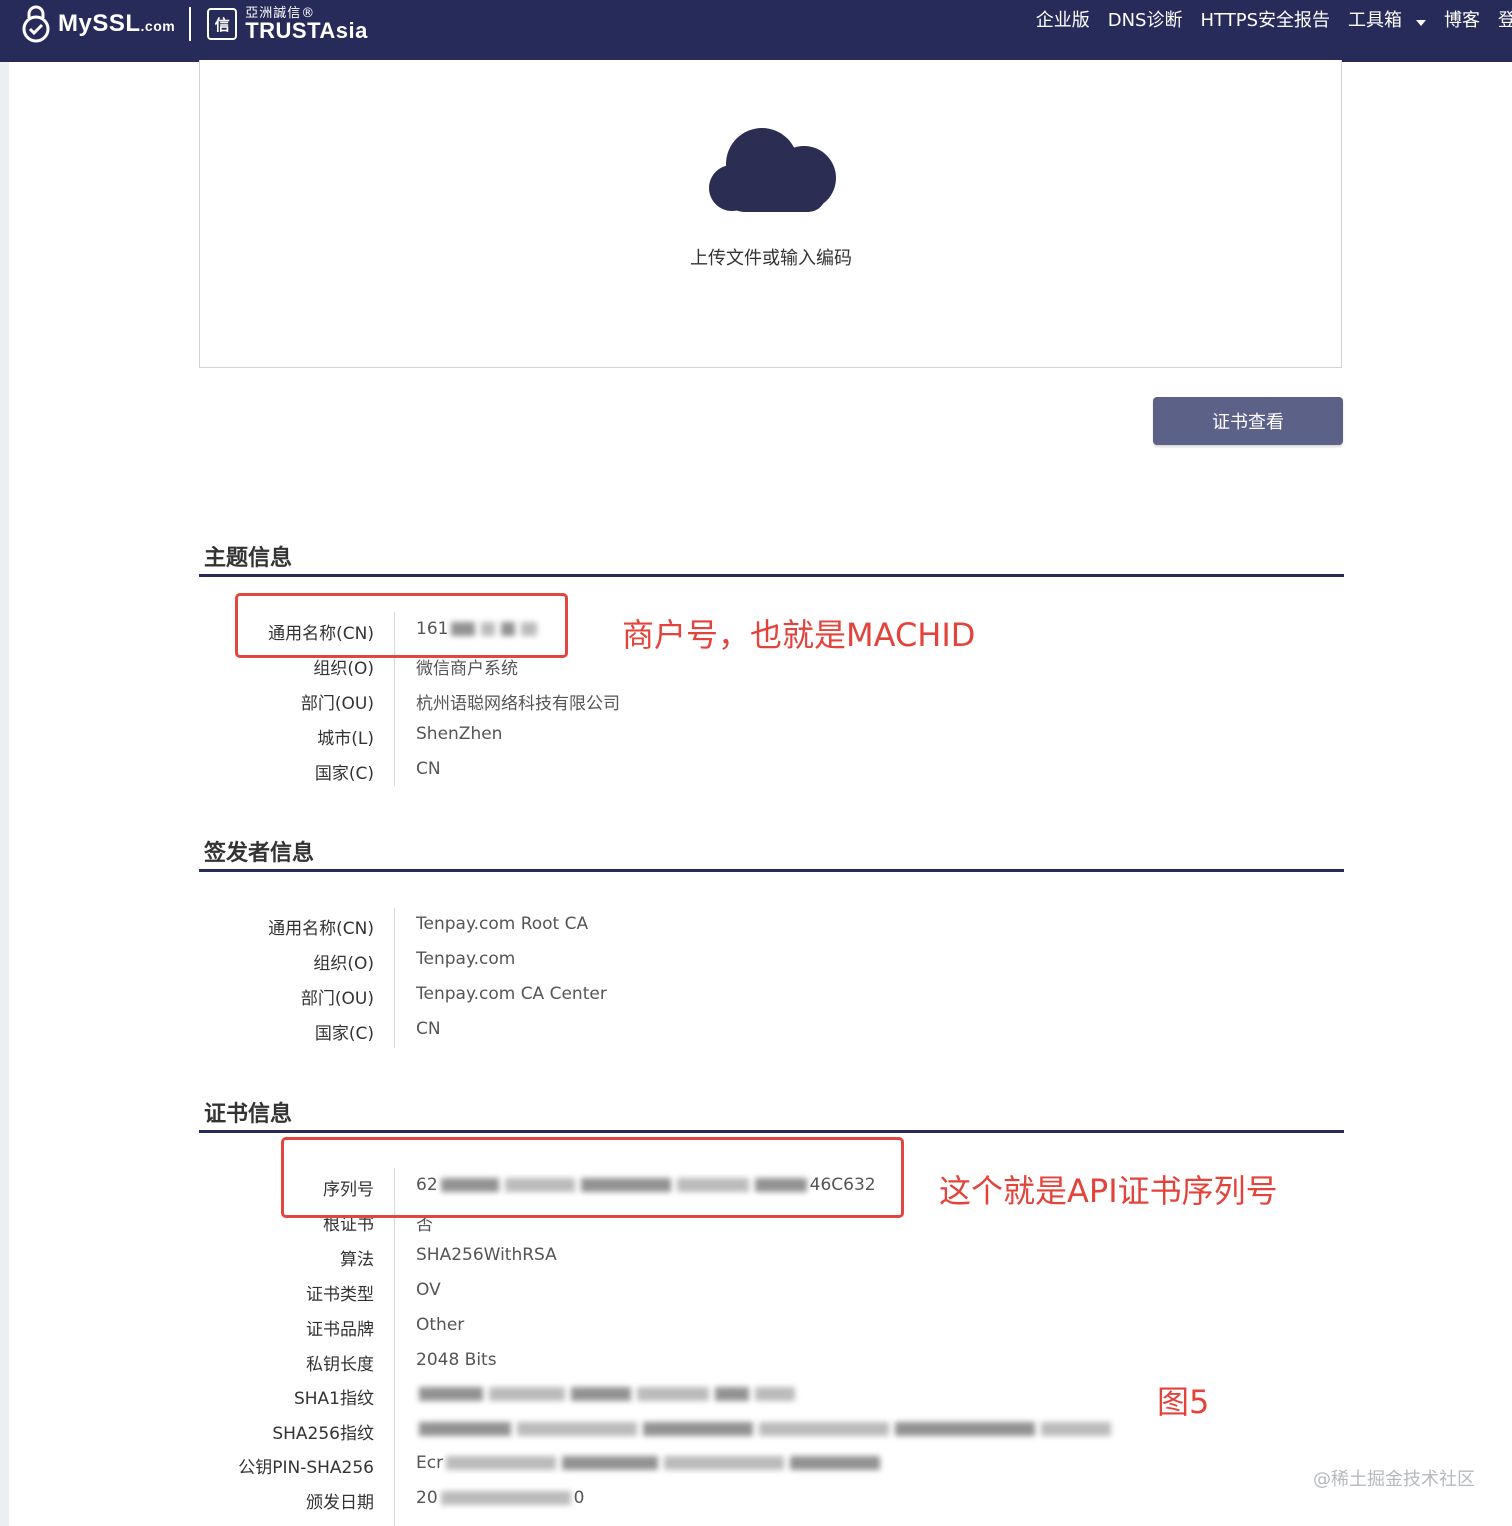 This screenshot has height=1526, width=1512. Describe the element at coordinates (321, 929) in the screenshot. I see `issuer-cn-label: 通用名称(CN)` at that location.